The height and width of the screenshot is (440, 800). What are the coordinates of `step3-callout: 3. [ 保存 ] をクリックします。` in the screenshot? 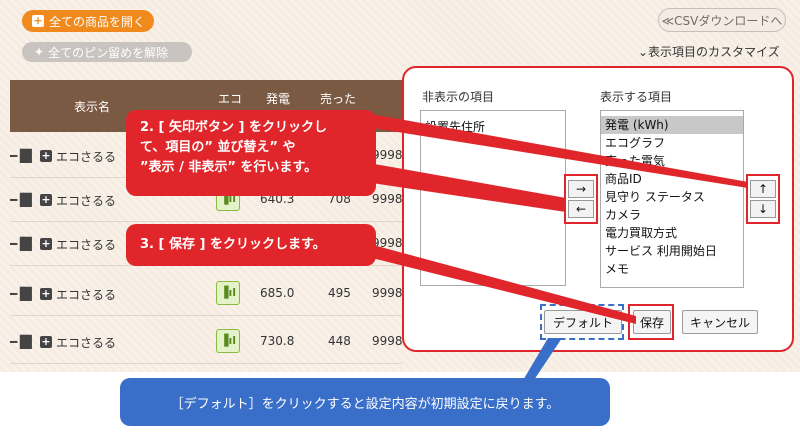 It's located at (251, 245).